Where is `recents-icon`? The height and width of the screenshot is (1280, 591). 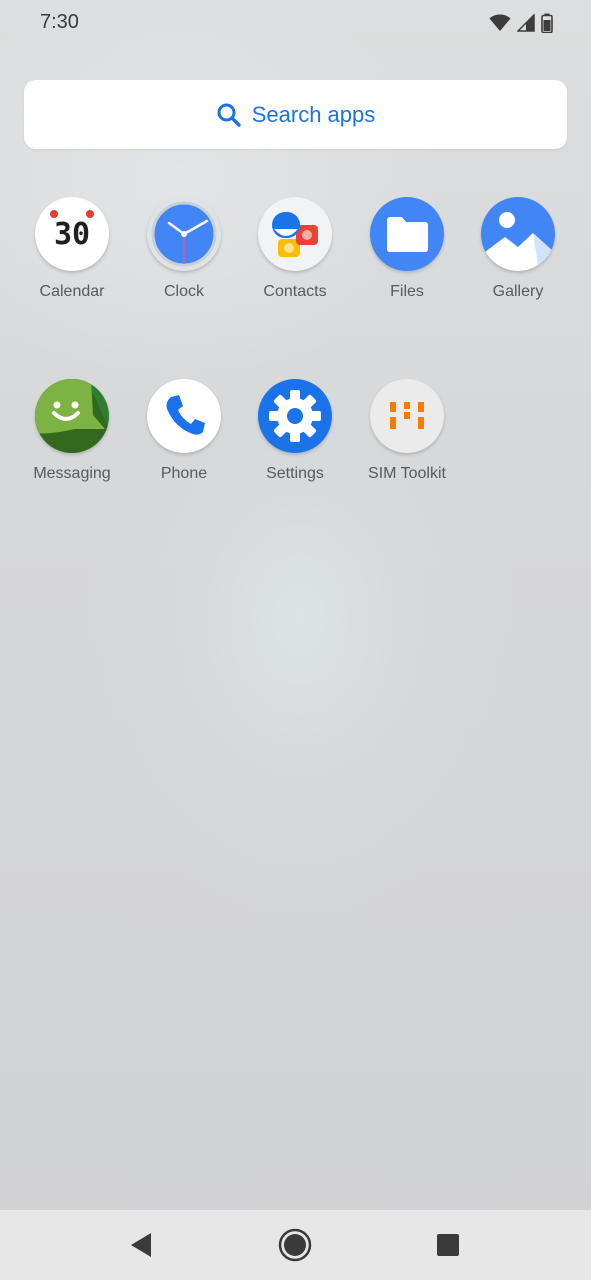
recents-icon is located at coordinates (448, 1245).